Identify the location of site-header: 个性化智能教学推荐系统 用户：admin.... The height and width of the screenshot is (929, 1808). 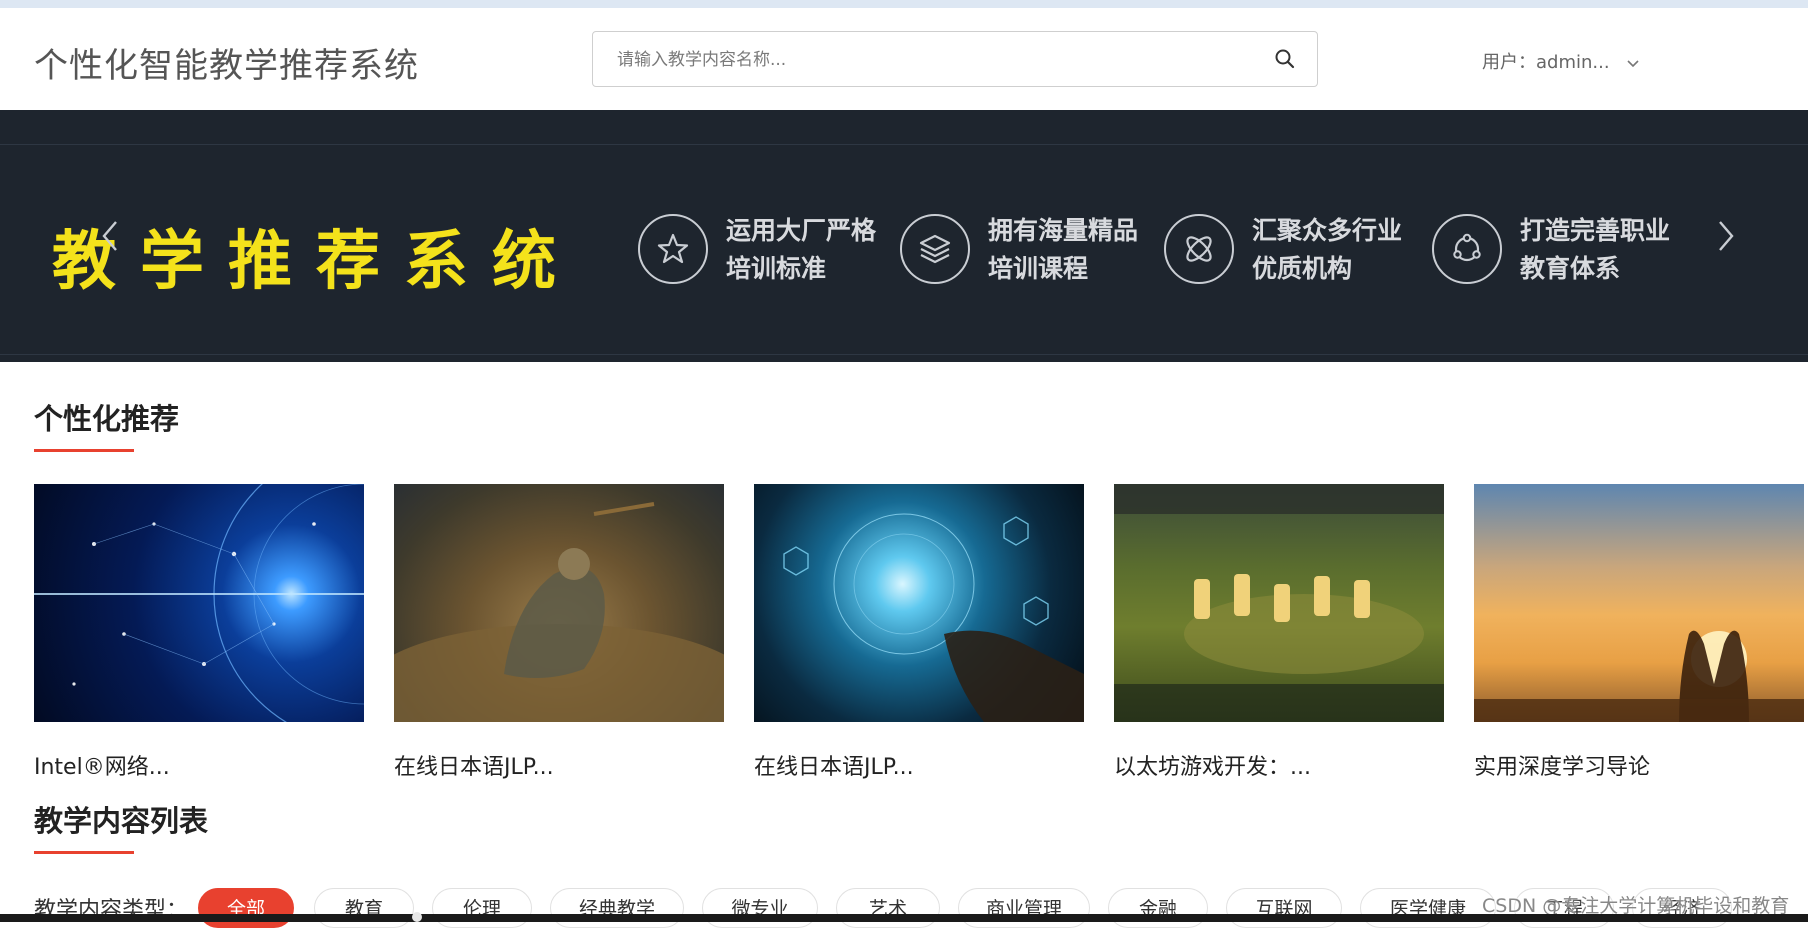
(904, 59).